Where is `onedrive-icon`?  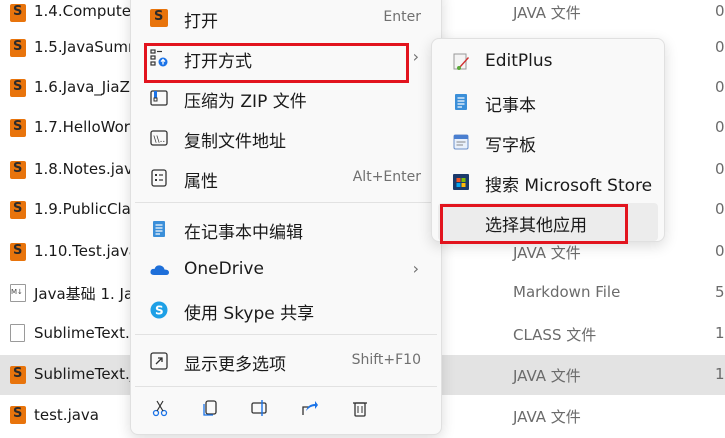
onedrive-icon is located at coordinates (159, 270).